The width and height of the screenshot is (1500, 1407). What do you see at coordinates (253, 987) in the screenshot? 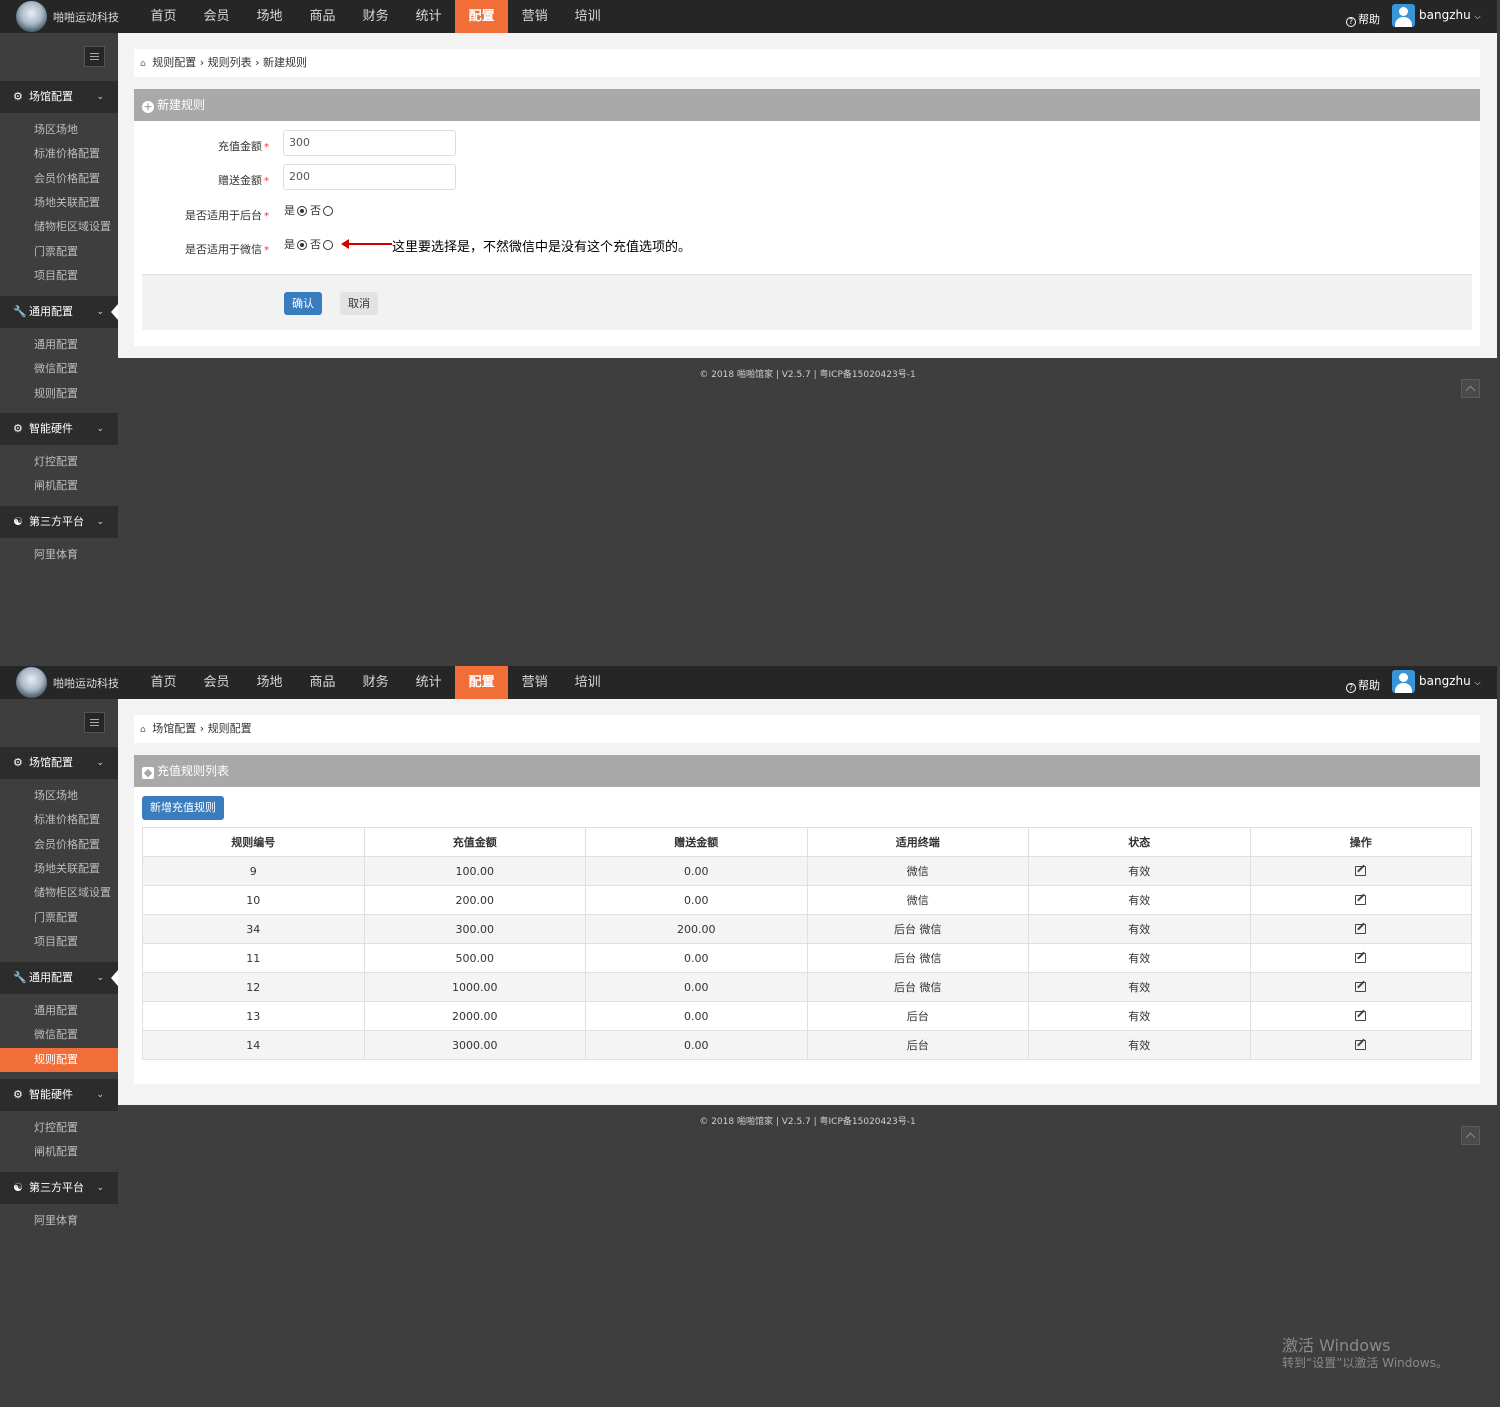
I see `table-cell: 12` at bounding box center [253, 987].